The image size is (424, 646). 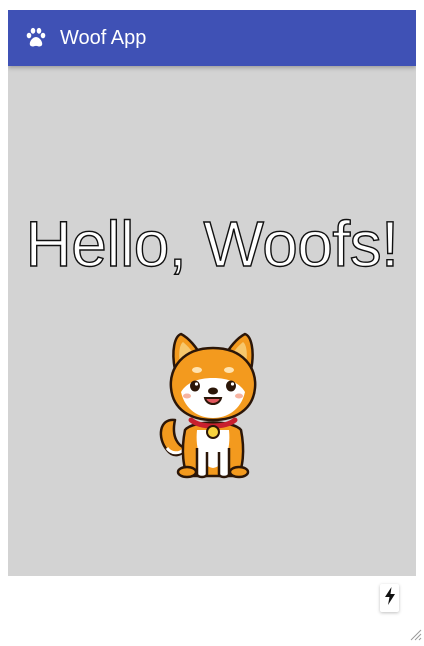 I want to click on shiba-dog-illustration, so click(x=213, y=400).